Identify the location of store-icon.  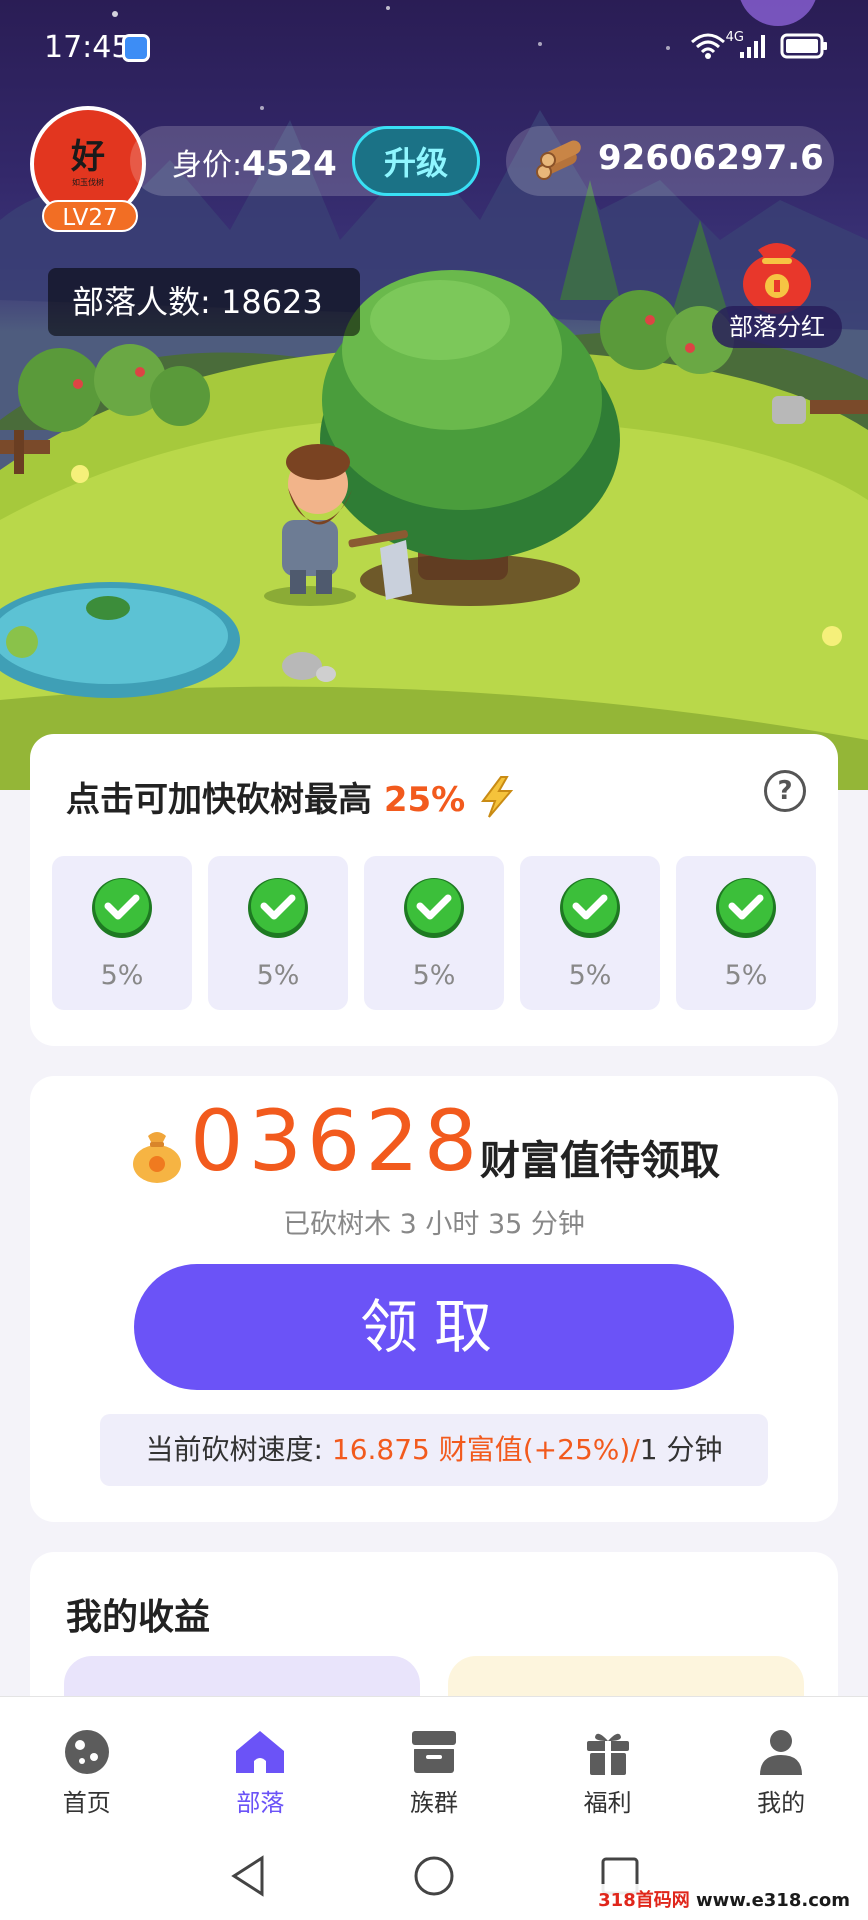
(433, 1752).